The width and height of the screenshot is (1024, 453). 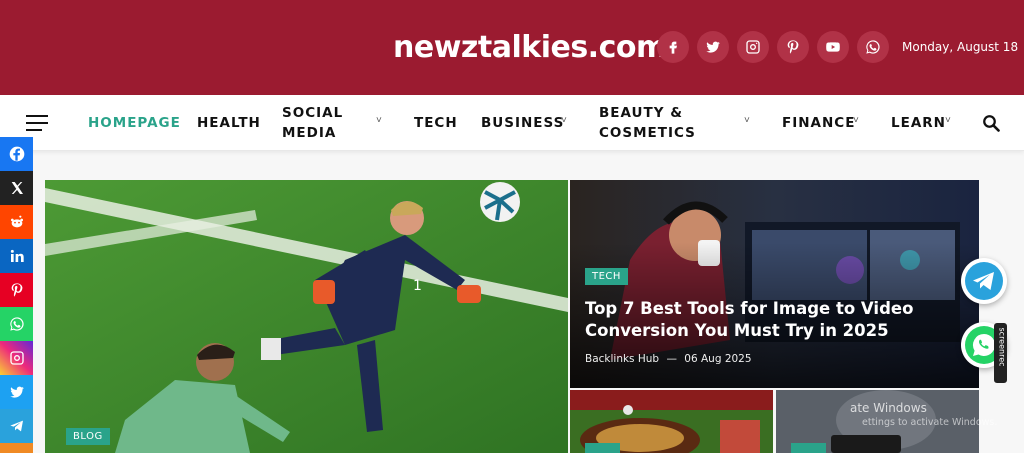 I want to click on share-more-button, so click(x=16, y=448).